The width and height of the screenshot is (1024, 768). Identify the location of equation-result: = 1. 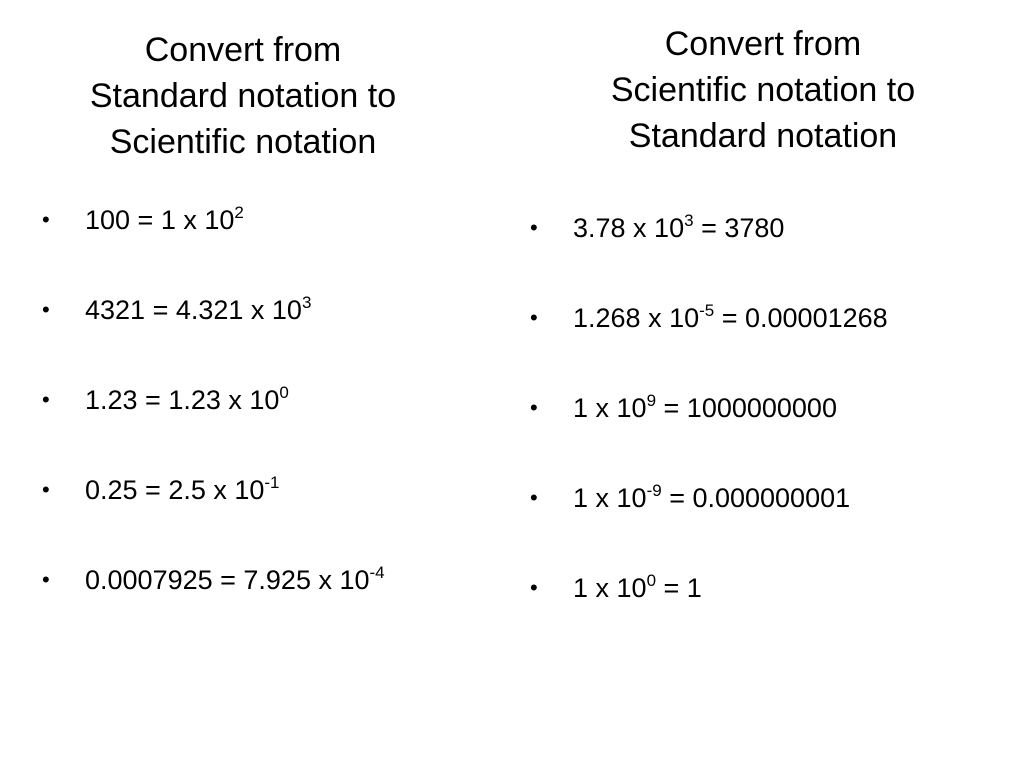
(679, 588).